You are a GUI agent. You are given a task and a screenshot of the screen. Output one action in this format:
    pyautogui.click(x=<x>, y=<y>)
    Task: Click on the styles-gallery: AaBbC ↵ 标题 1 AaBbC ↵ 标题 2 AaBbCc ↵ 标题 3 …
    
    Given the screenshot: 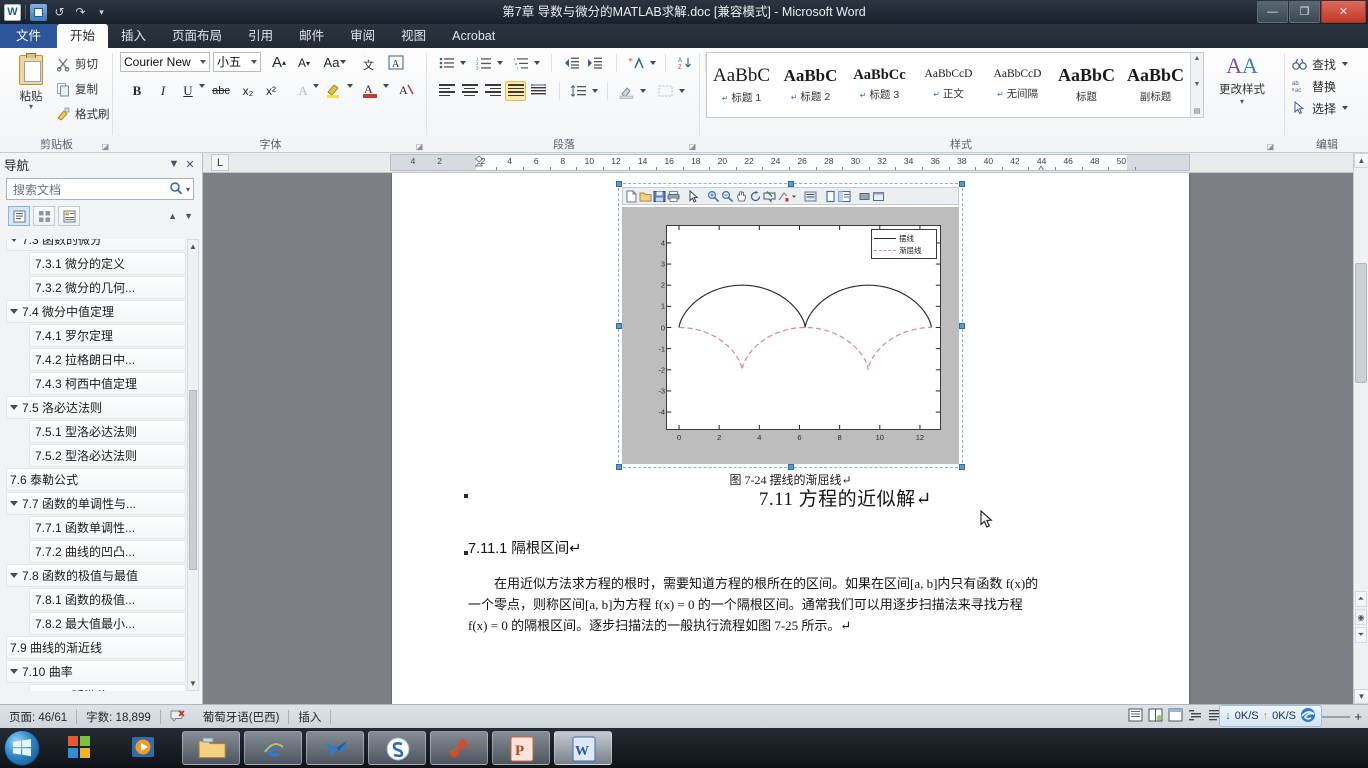 What is the action you would take?
    pyautogui.click(x=955, y=85)
    